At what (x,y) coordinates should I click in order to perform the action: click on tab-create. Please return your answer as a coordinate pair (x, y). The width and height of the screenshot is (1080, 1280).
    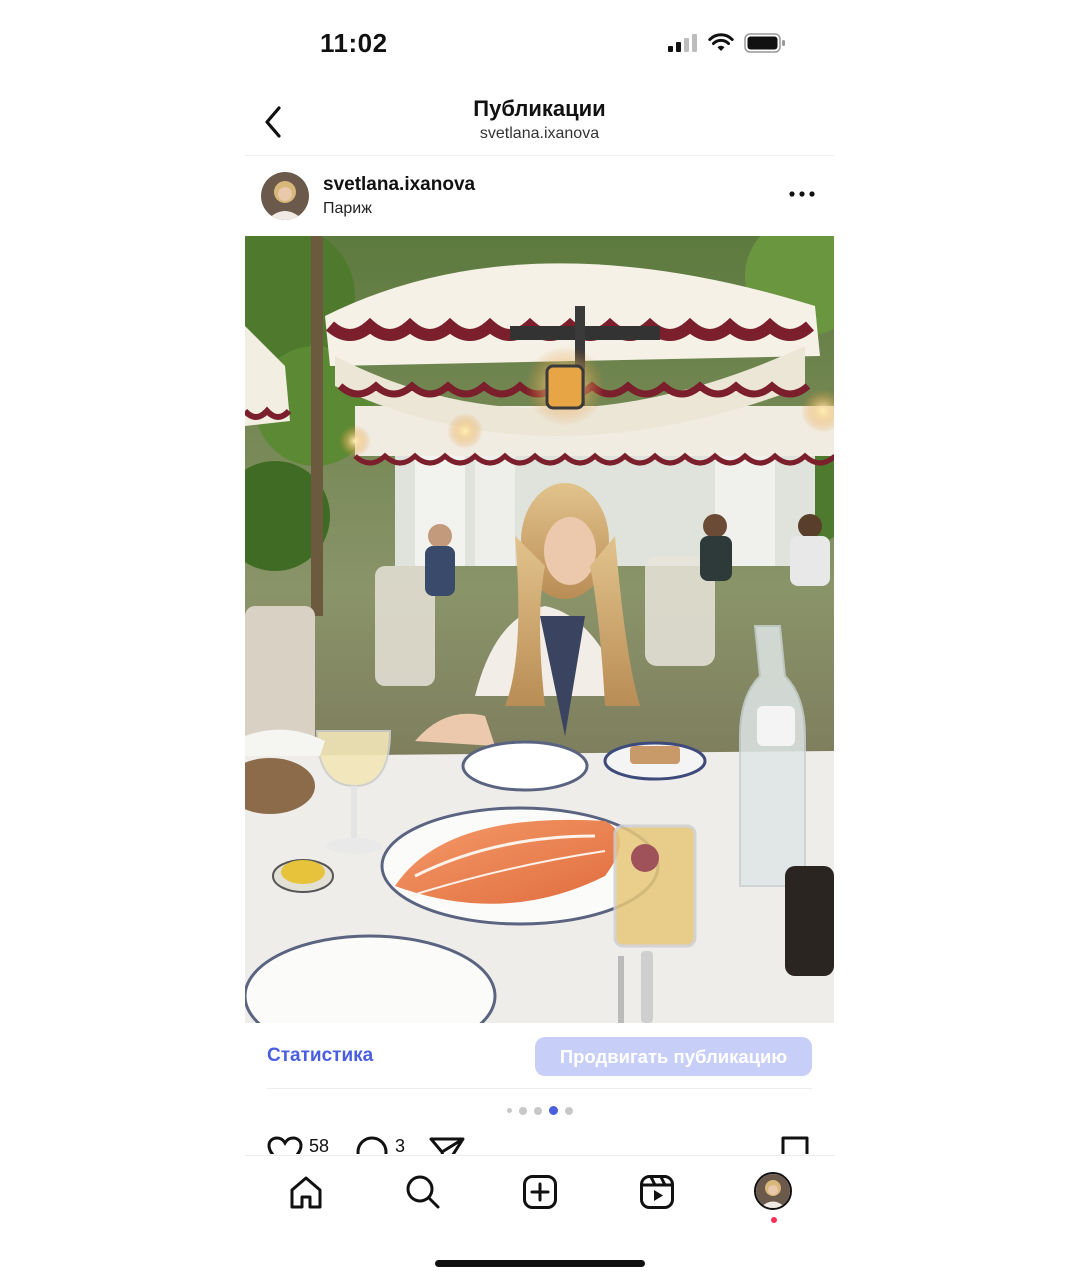
    Looking at the image, I should click on (540, 1192).